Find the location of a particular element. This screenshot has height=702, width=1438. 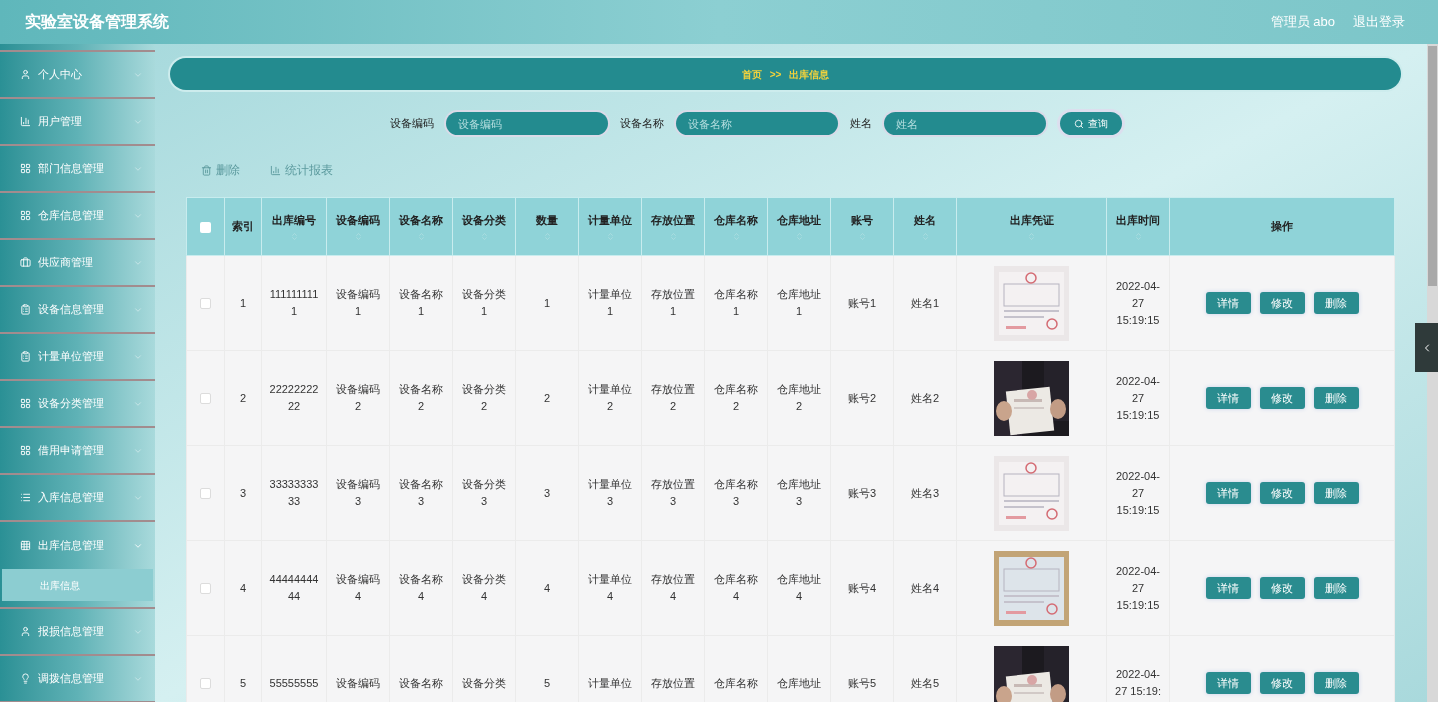

column-header: 设备分类 is located at coordinates (484, 226).